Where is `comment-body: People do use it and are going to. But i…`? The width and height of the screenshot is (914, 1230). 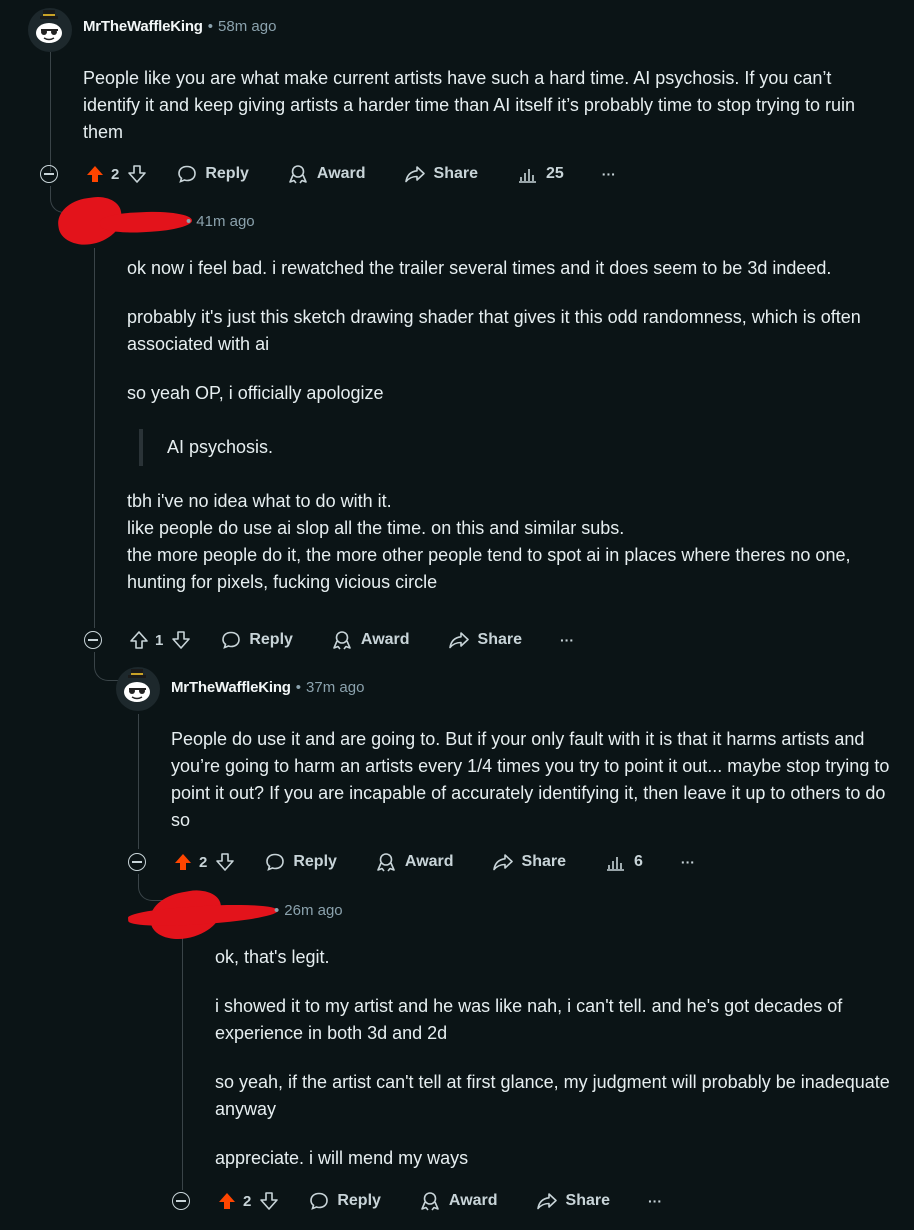 comment-body: People do use it and are going to. But i… is located at coordinates (533, 791).